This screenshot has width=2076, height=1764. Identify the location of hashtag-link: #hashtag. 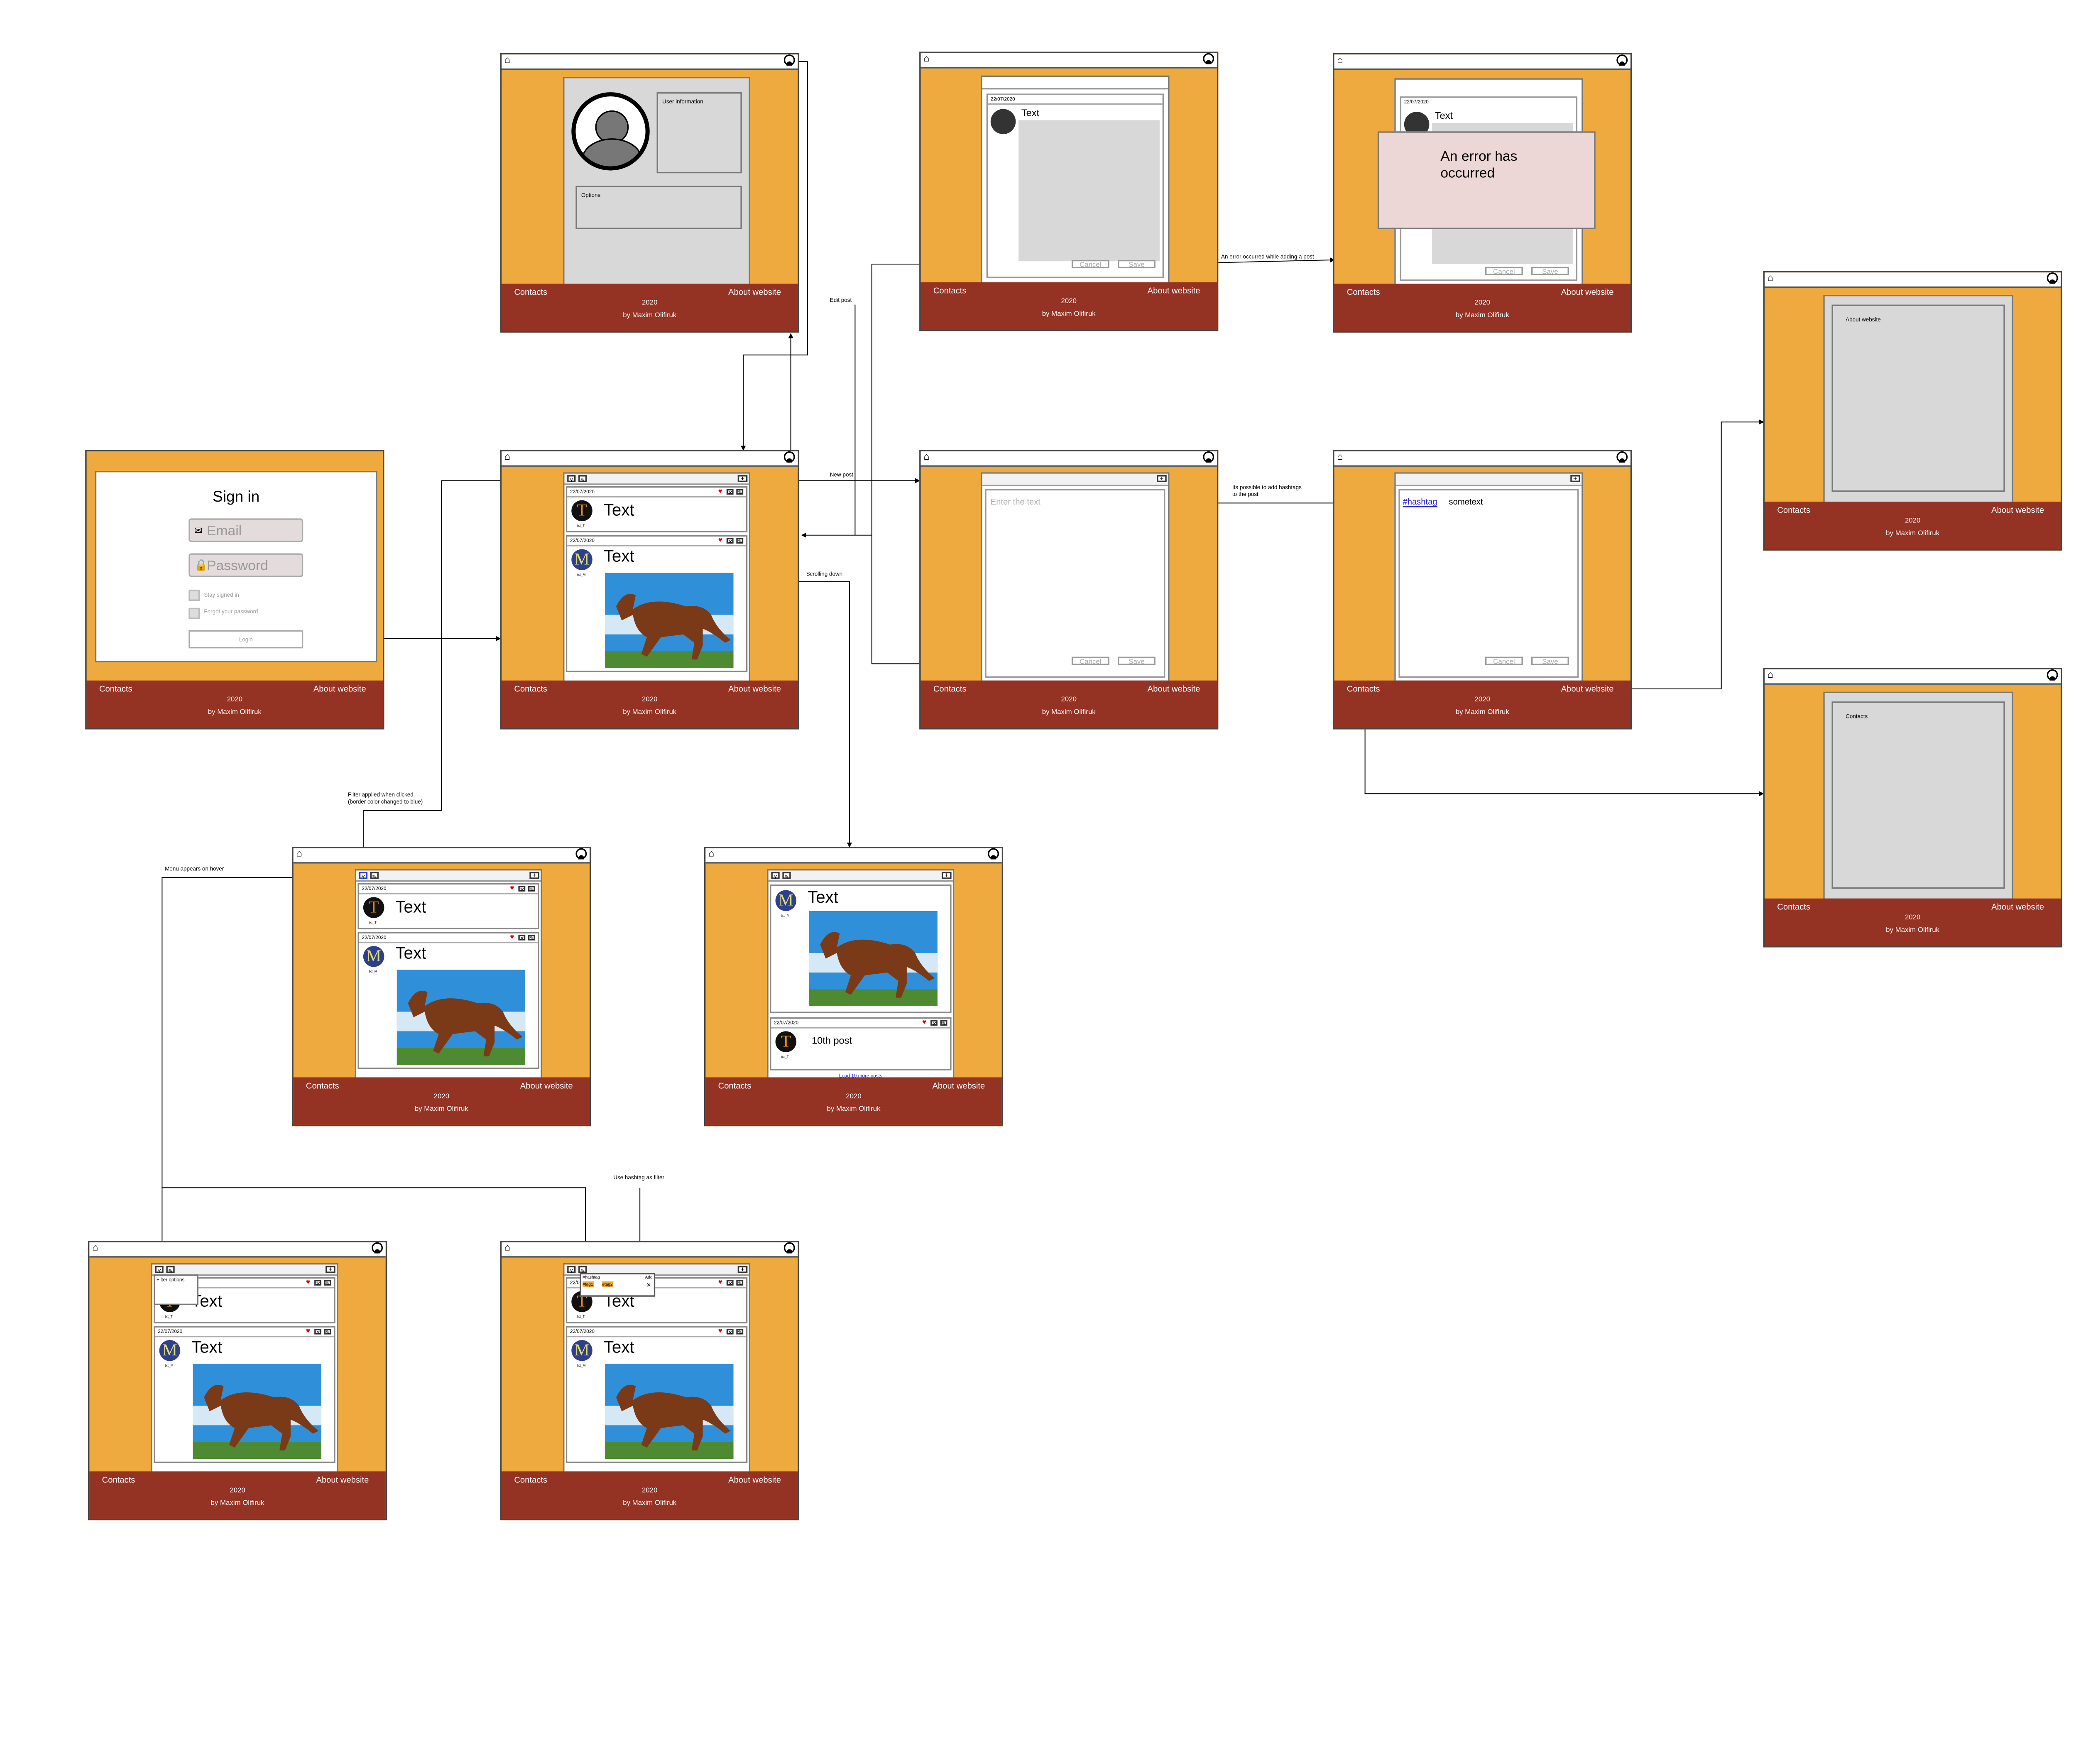
(1420, 503).